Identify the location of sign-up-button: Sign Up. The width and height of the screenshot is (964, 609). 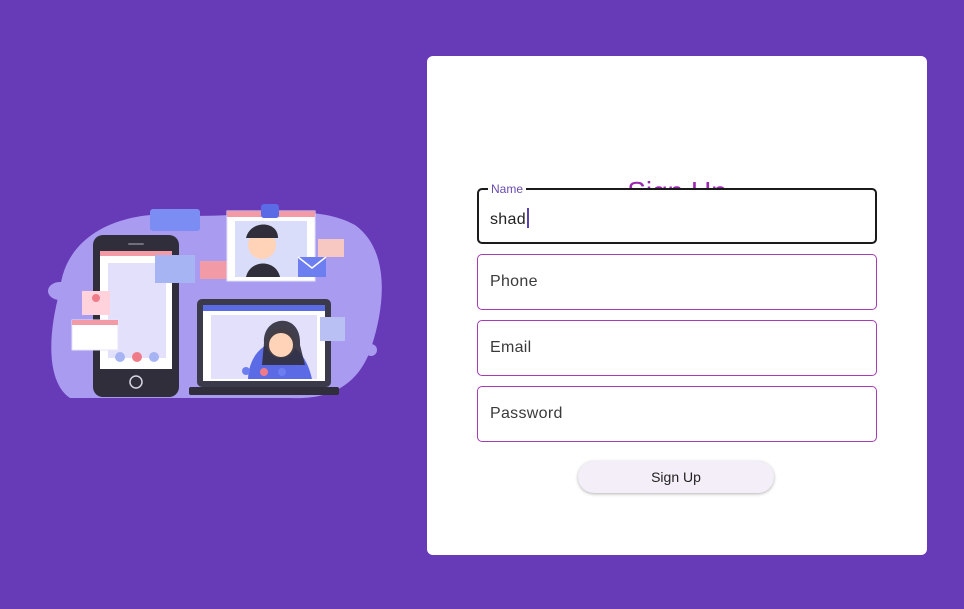
(676, 477).